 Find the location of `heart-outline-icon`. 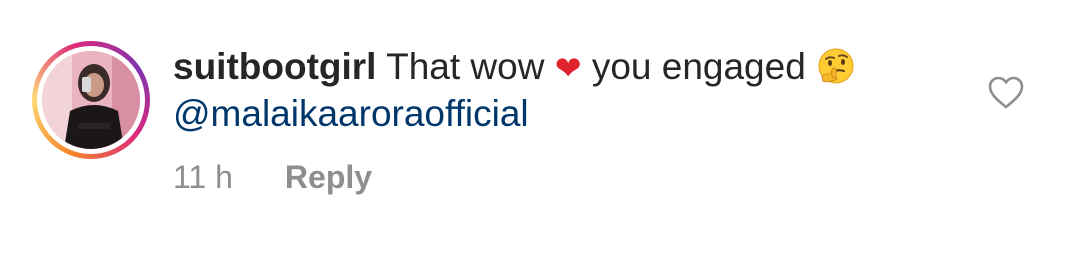

heart-outline-icon is located at coordinates (1006, 93).